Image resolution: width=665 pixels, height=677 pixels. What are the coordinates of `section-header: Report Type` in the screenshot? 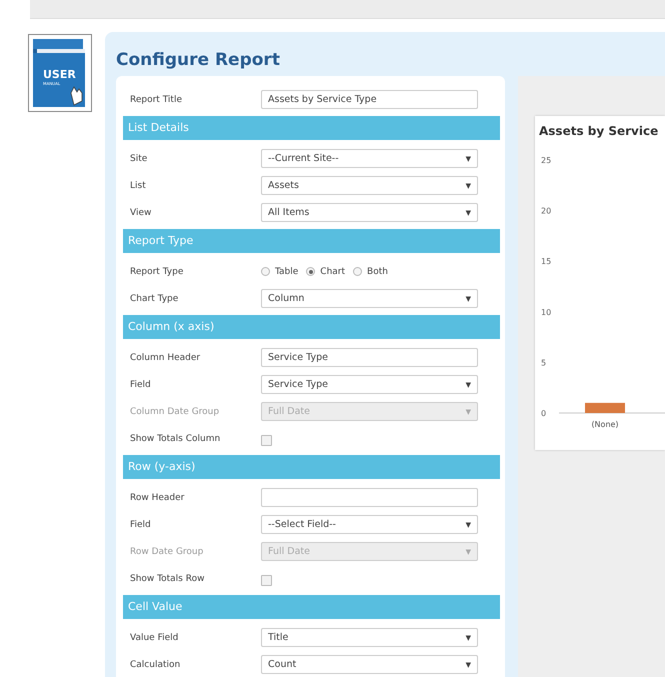 It's located at (311, 241).